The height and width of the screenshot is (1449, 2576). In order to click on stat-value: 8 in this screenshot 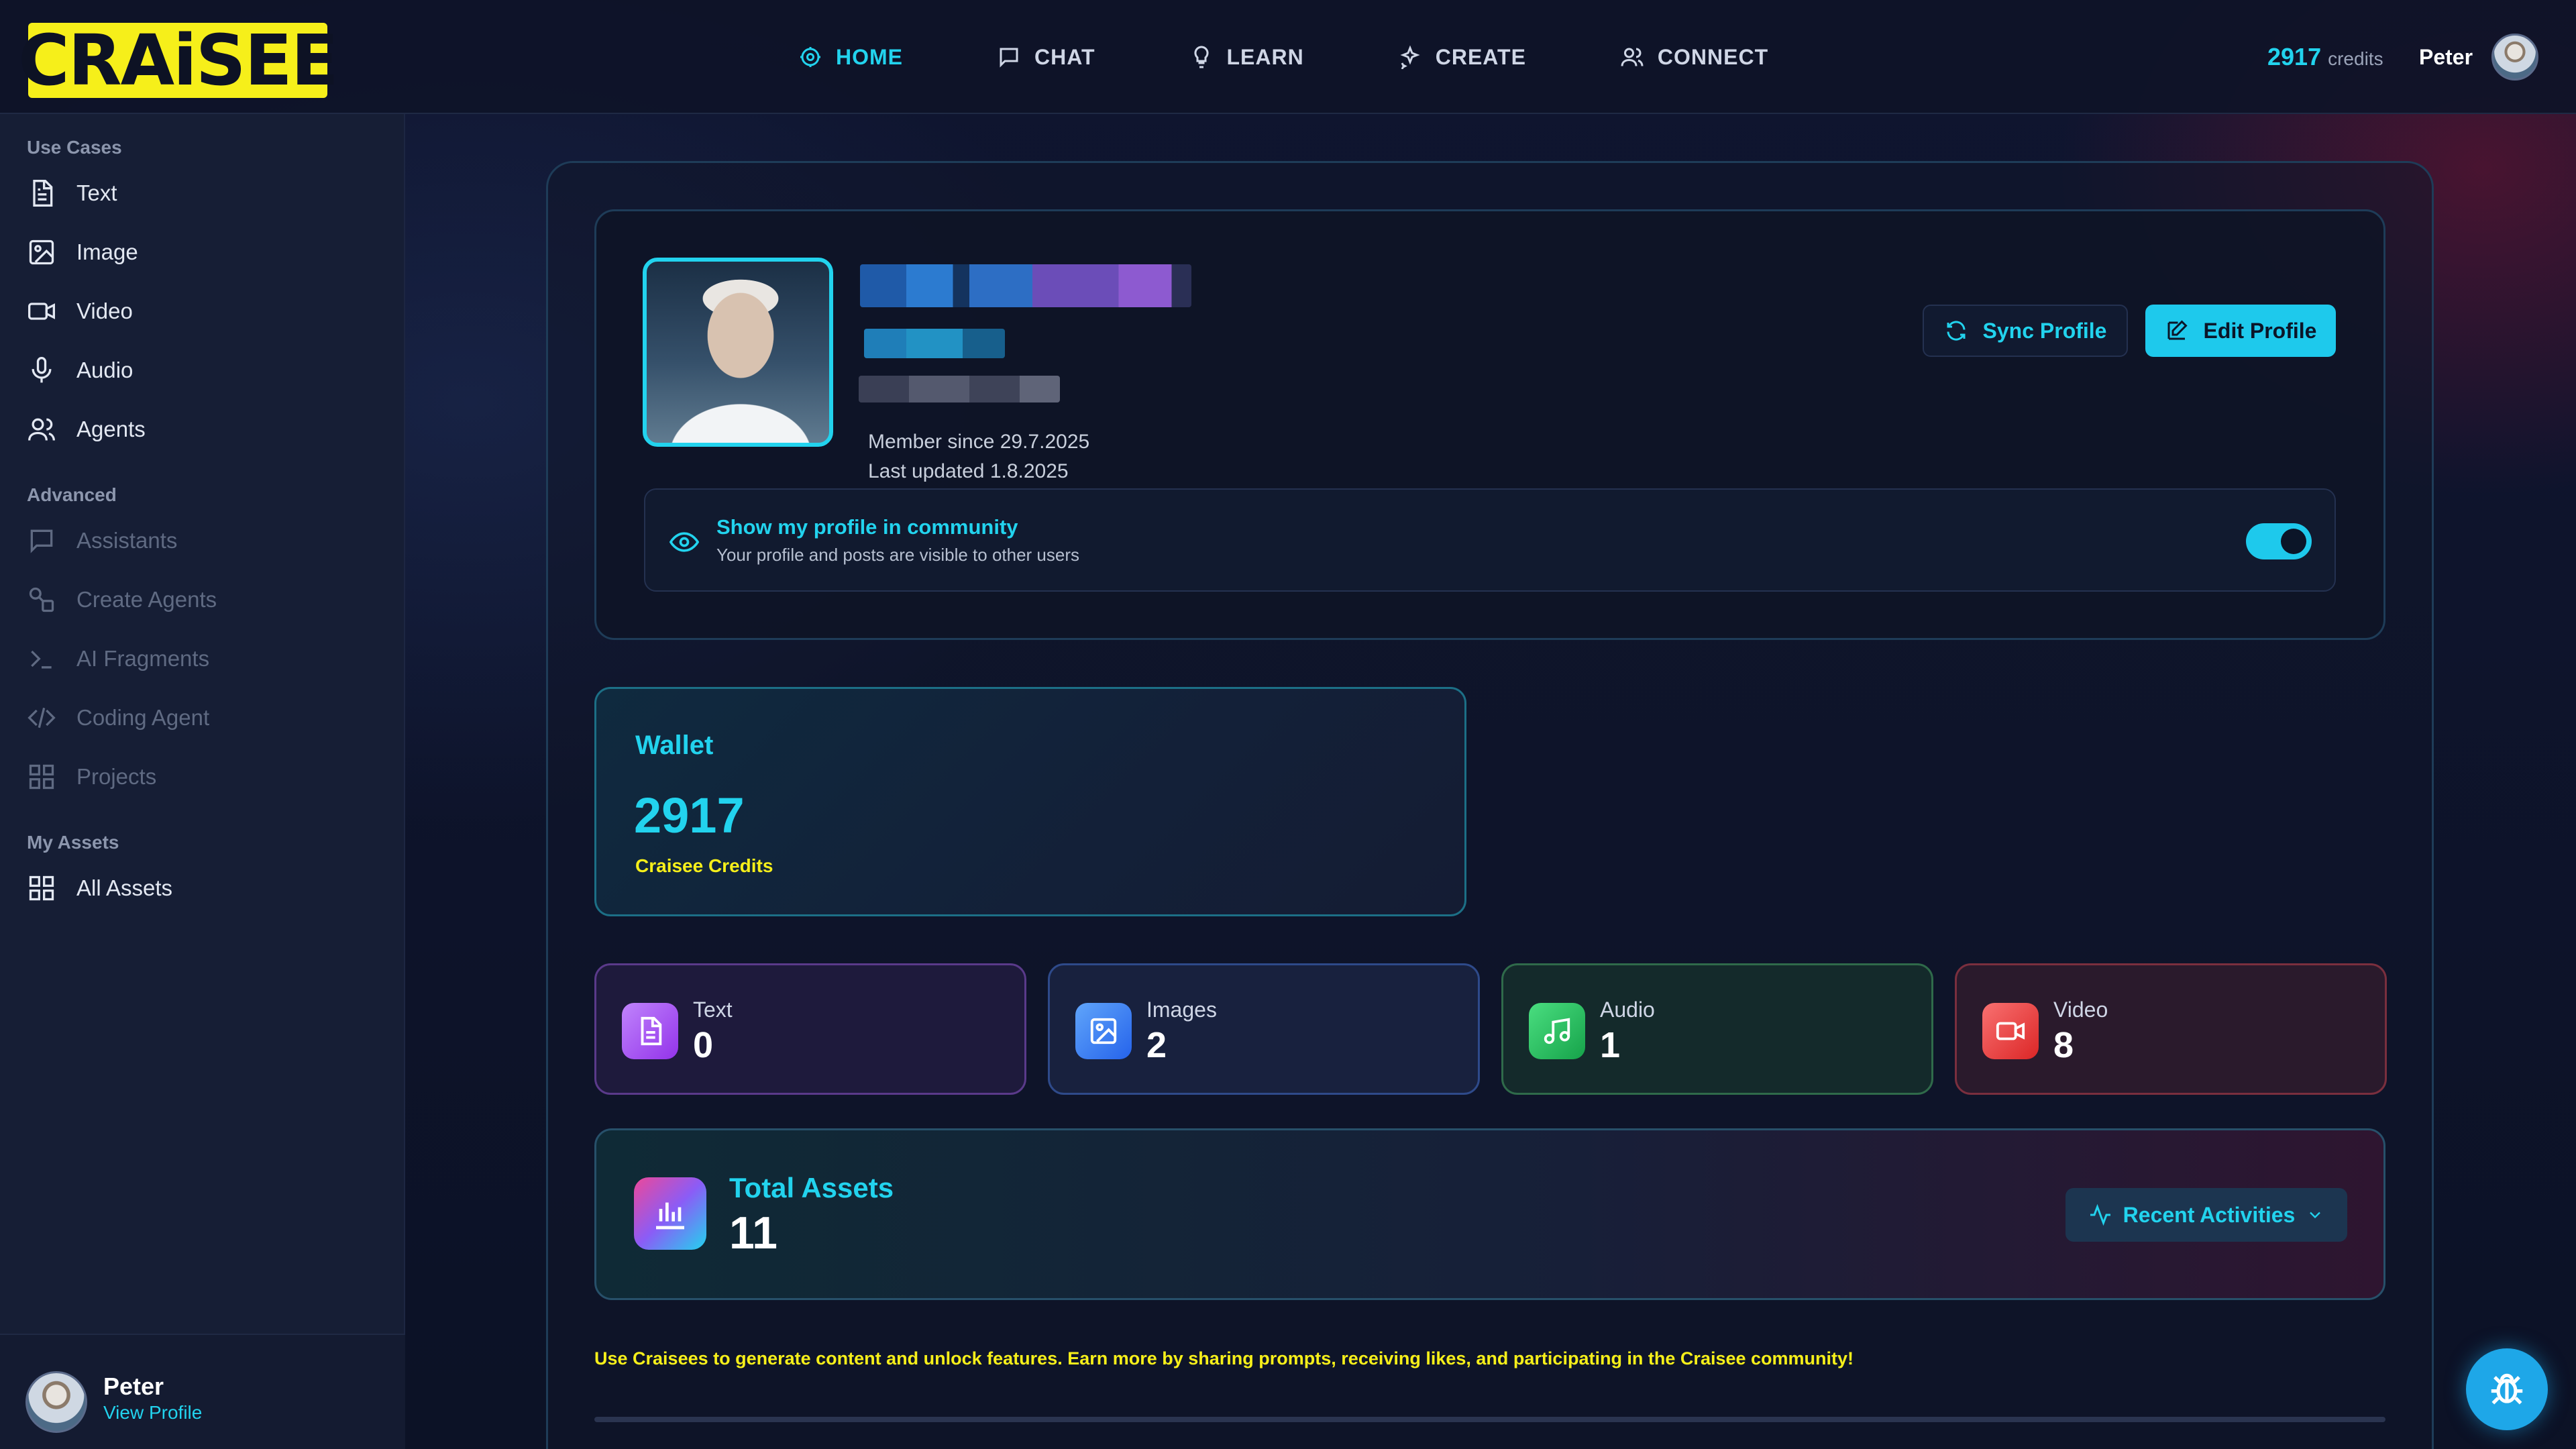, I will do `click(2063, 1045)`.